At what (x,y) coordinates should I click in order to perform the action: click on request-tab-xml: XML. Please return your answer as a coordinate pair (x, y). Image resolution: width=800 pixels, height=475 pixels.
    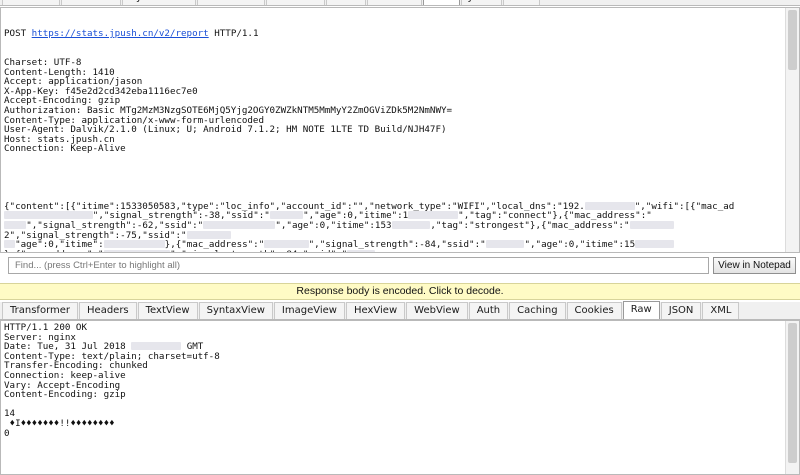
    Looking at the image, I should click on (521, 2).